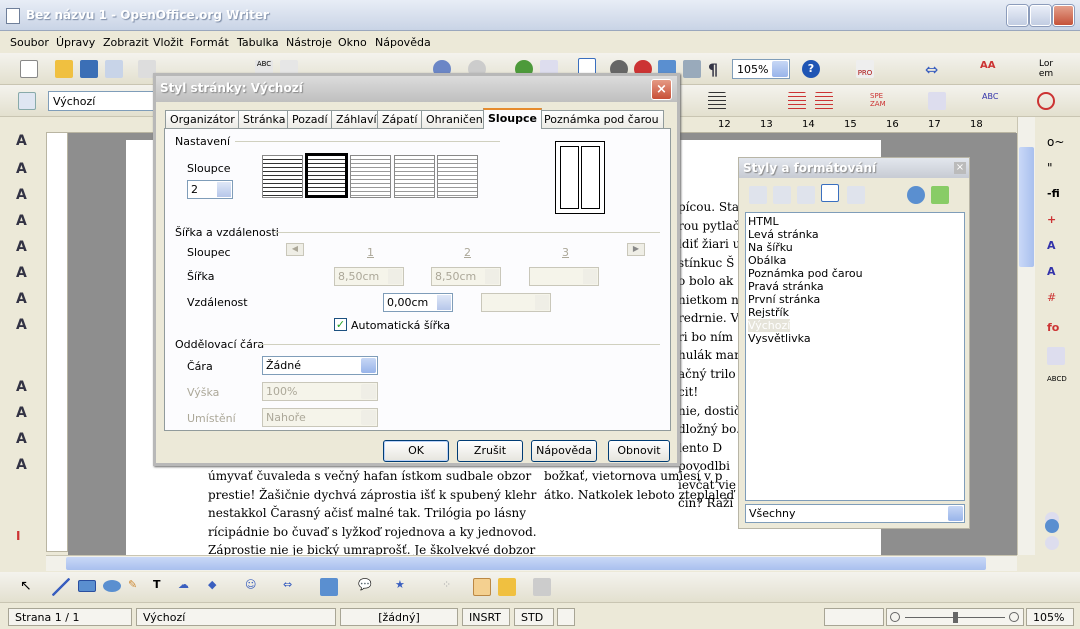 The image size is (1080, 629). Describe the element at coordinates (824, 101) in the screenshot. I see `increase-indent-icon` at that location.